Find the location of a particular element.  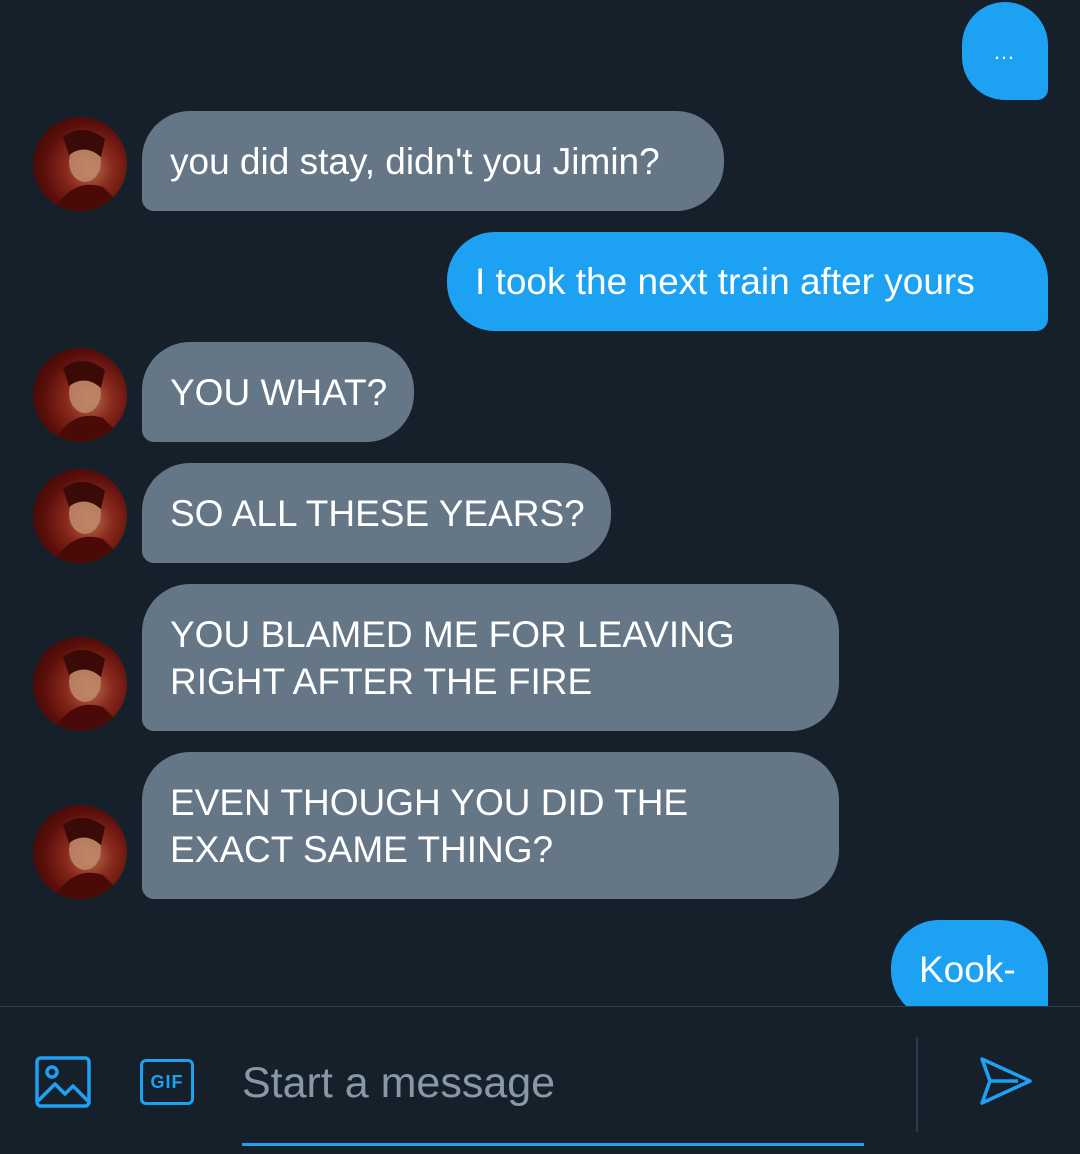

received-message-bubble: you did stay, didn't you Jimin? is located at coordinates (433, 161).